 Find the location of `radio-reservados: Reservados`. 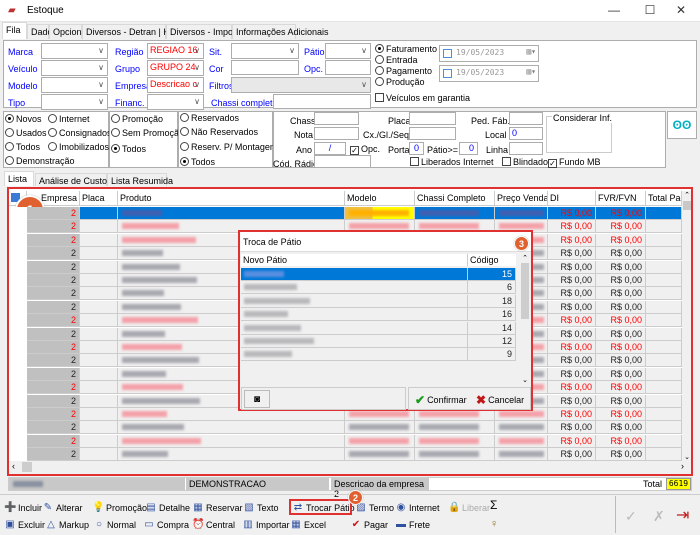

radio-reservados: Reservados is located at coordinates (209, 118).